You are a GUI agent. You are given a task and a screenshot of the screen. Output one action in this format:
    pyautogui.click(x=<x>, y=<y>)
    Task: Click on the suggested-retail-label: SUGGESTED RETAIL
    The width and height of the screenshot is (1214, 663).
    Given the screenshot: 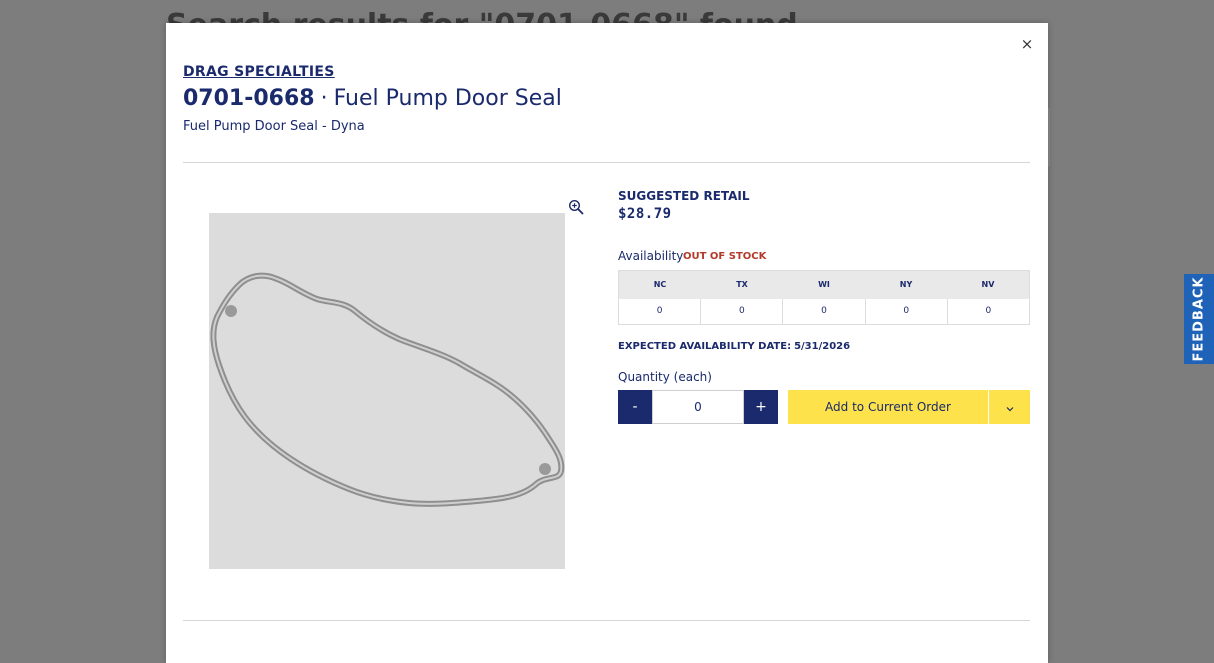 What is the action you would take?
    pyautogui.click(x=684, y=196)
    